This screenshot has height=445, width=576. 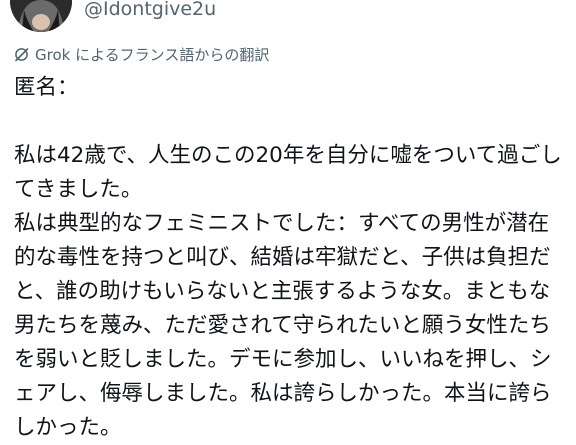 I want to click on translation-notice: Grok によるフランス語からの翻訳, so click(x=141, y=54).